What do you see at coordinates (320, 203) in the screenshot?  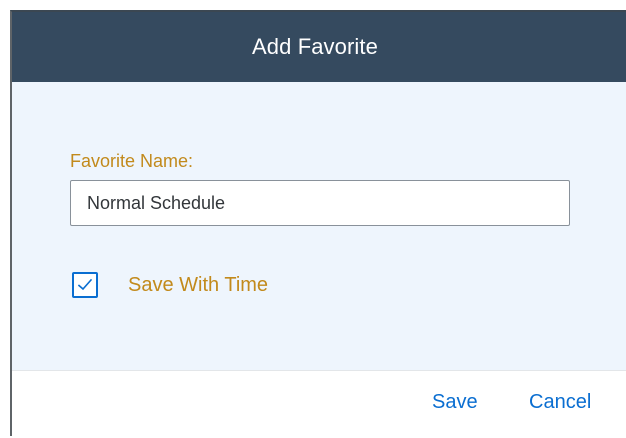 I see `favorite-name-input` at bounding box center [320, 203].